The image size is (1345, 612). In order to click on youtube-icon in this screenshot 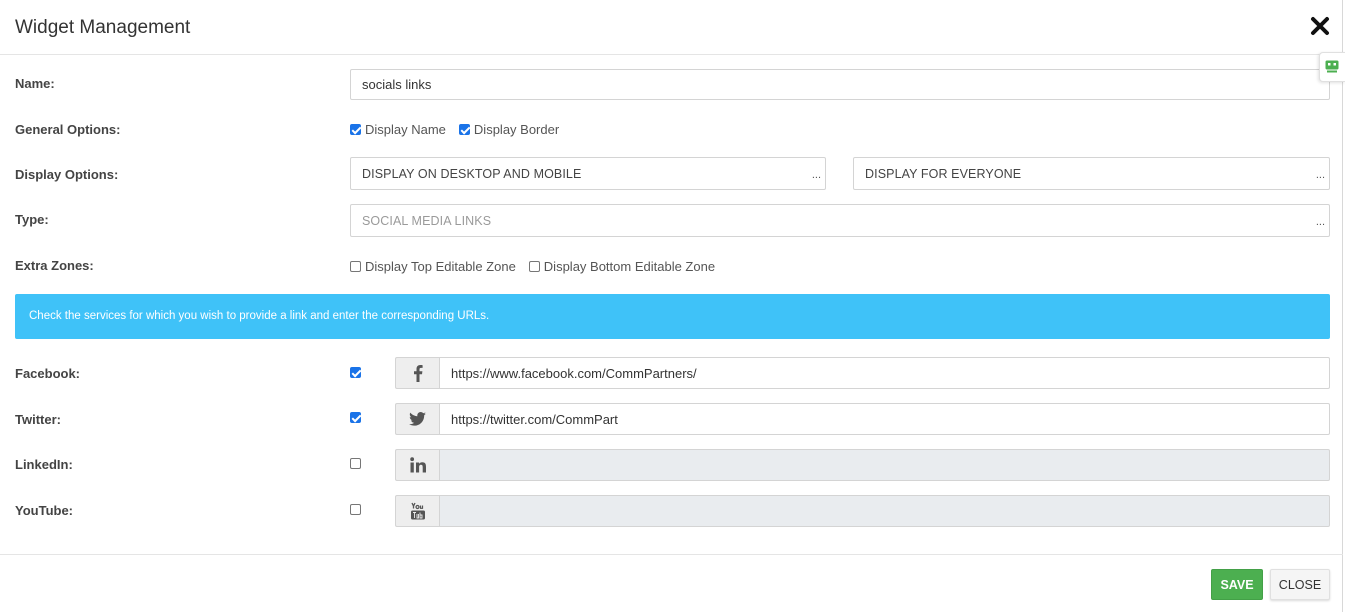, I will do `click(417, 511)`.